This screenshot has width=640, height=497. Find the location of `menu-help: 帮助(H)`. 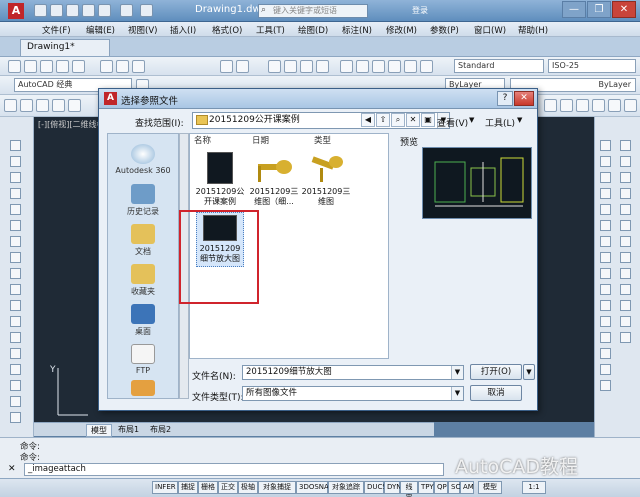

menu-help: 帮助(H) is located at coordinates (533, 30).